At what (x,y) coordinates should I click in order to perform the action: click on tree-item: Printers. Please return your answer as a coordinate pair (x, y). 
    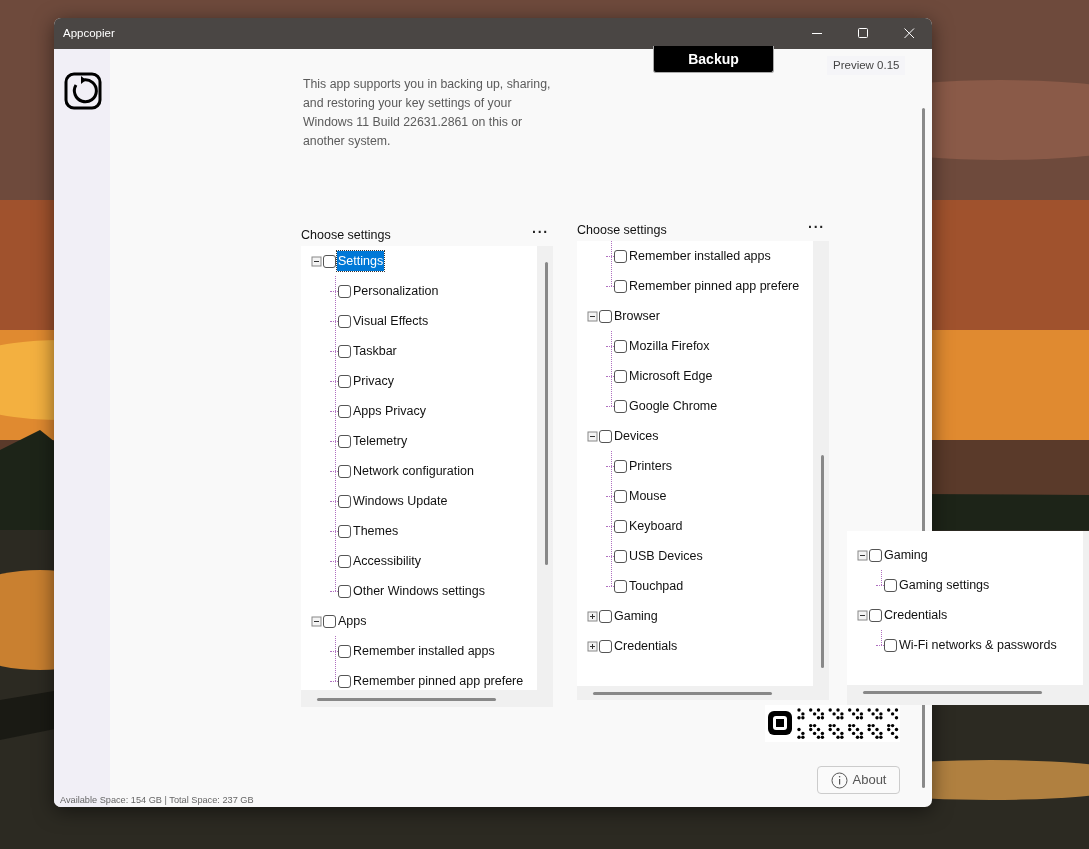
    Looking at the image, I should click on (651, 466).